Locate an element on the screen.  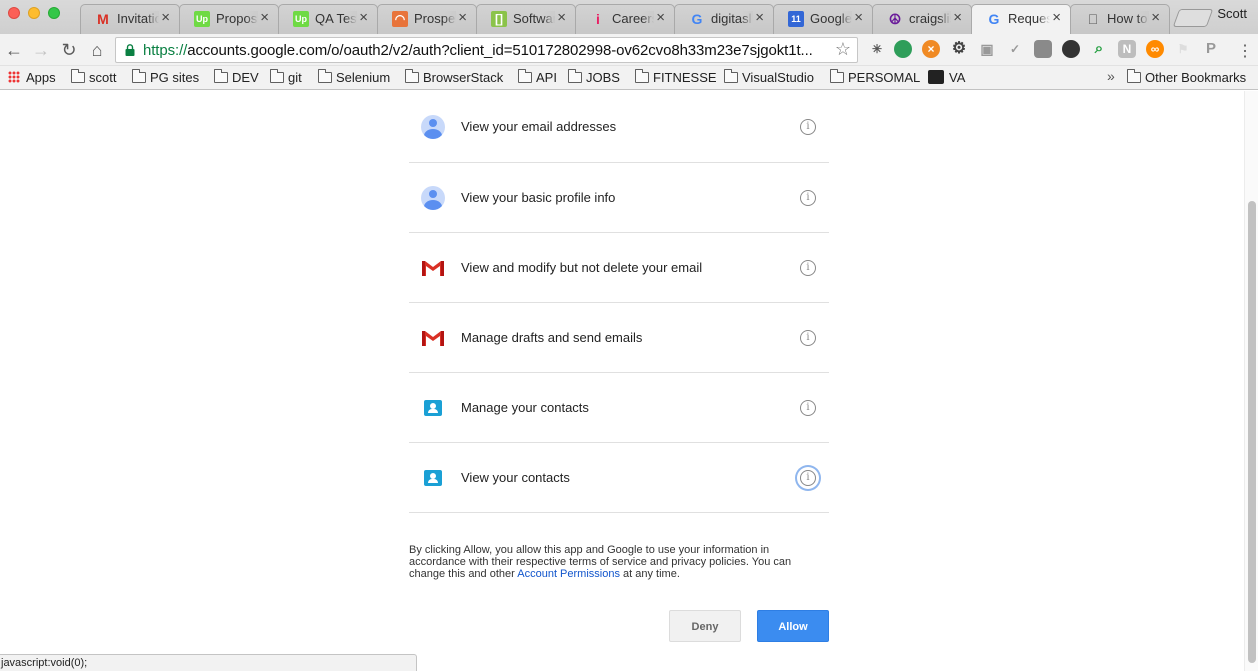
bookmark-folder: JOBS is located at coordinates (594, 78).